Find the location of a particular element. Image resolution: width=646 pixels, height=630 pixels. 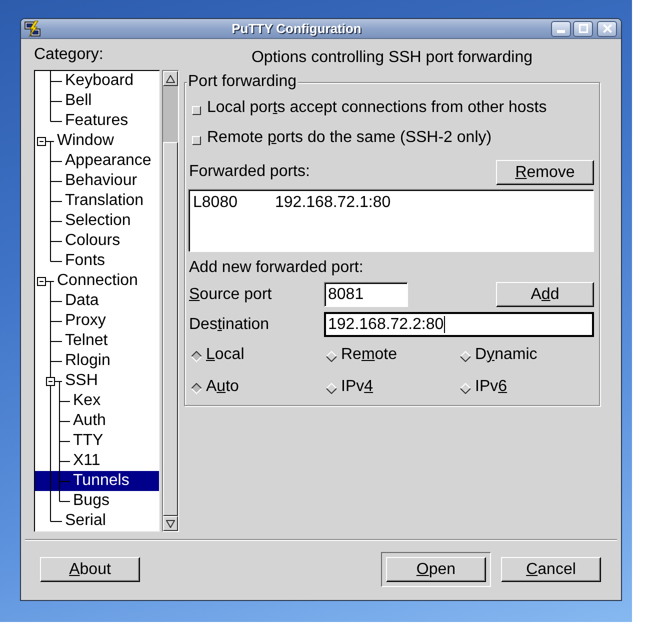

cancel-button: Cancel is located at coordinates (551, 569).